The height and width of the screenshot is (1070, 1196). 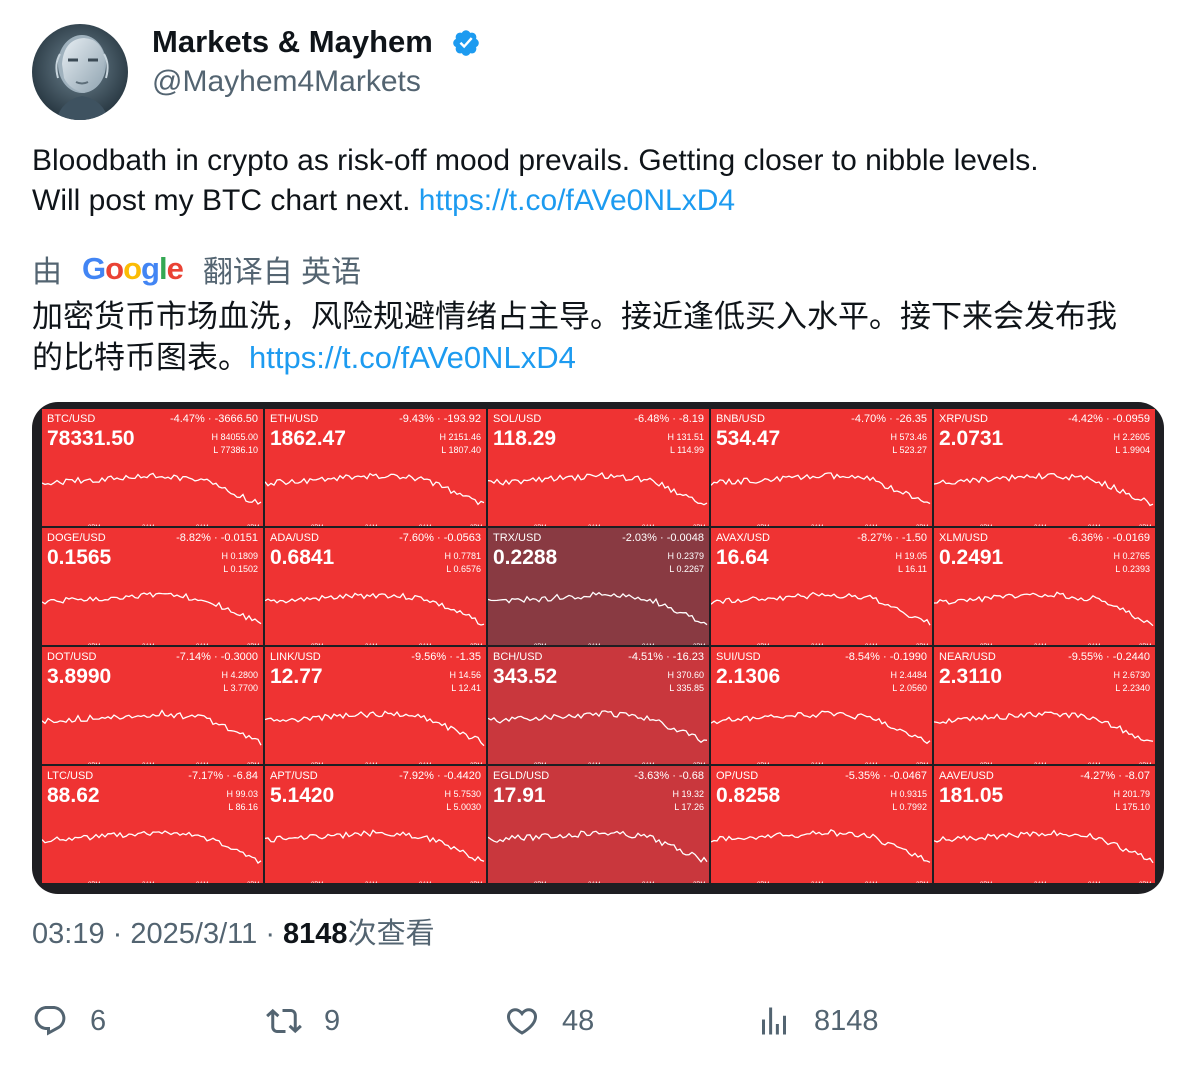 I want to click on ticker-high: H 2.6730, so click(x=1131, y=675).